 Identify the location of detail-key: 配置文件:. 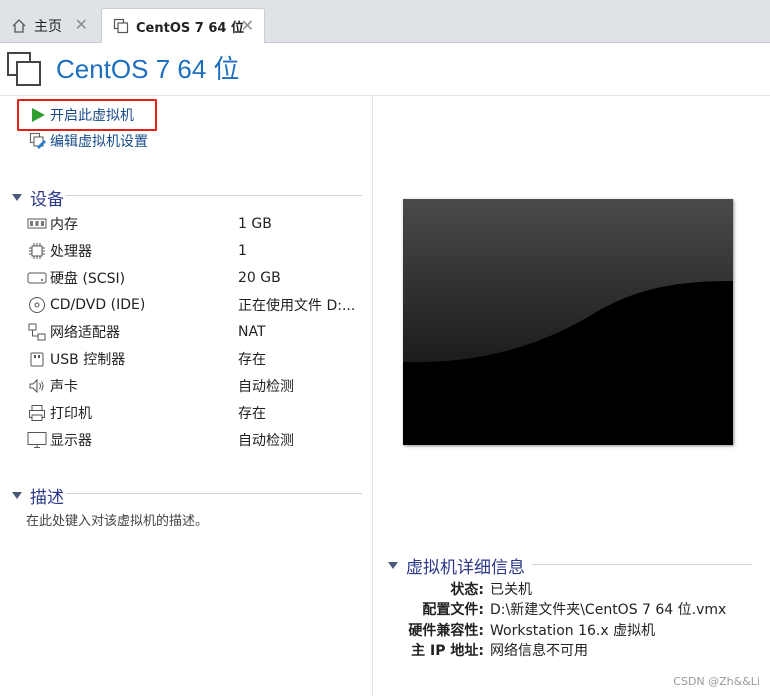
(453, 609).